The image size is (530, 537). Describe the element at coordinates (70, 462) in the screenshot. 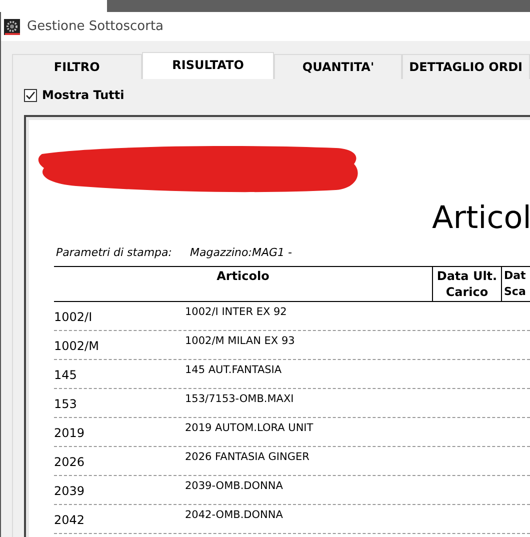

I see `table-cell-text: 2026` at that location.